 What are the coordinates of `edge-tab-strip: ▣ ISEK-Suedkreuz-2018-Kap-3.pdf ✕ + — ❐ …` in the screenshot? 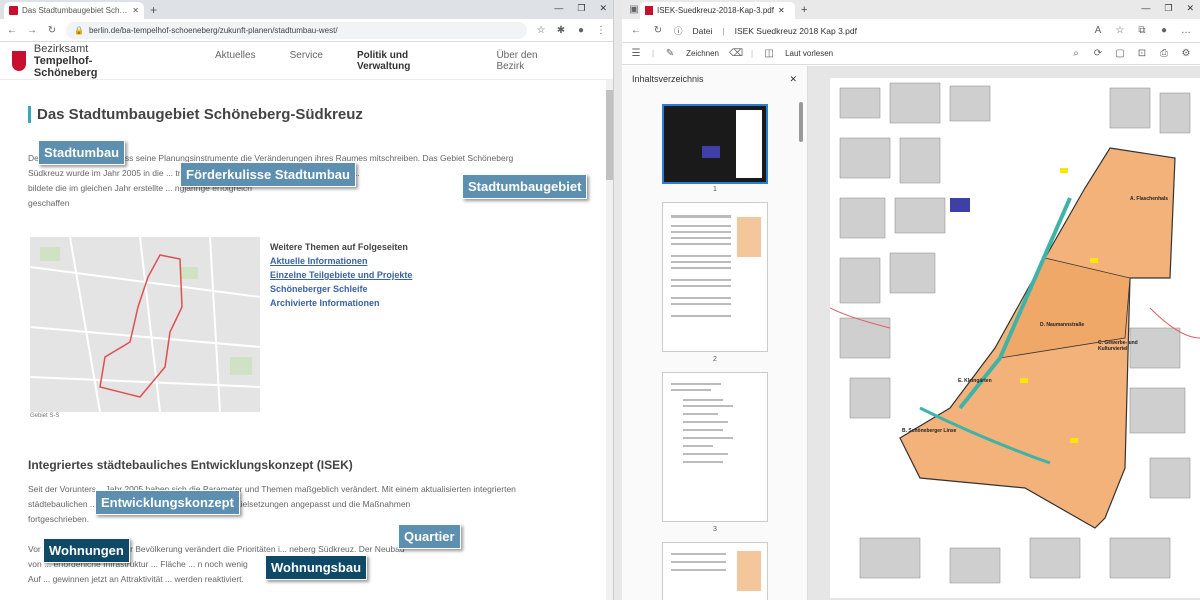 It's located at (911, 9).